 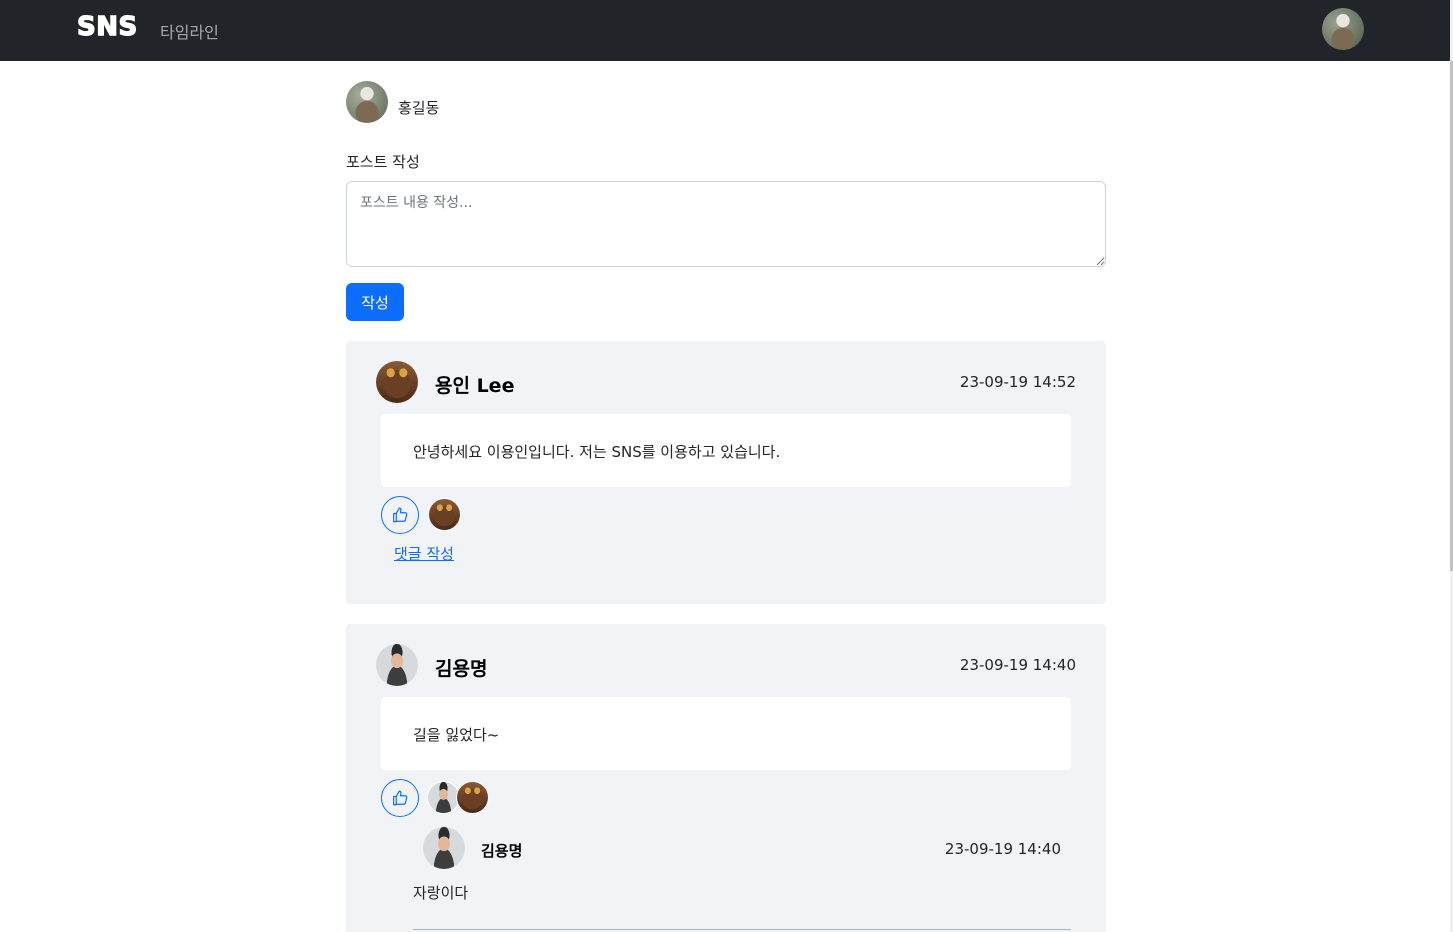 I want to click on post-timestamp: 23-09-19 14:52, so click(x=1017, y=382).